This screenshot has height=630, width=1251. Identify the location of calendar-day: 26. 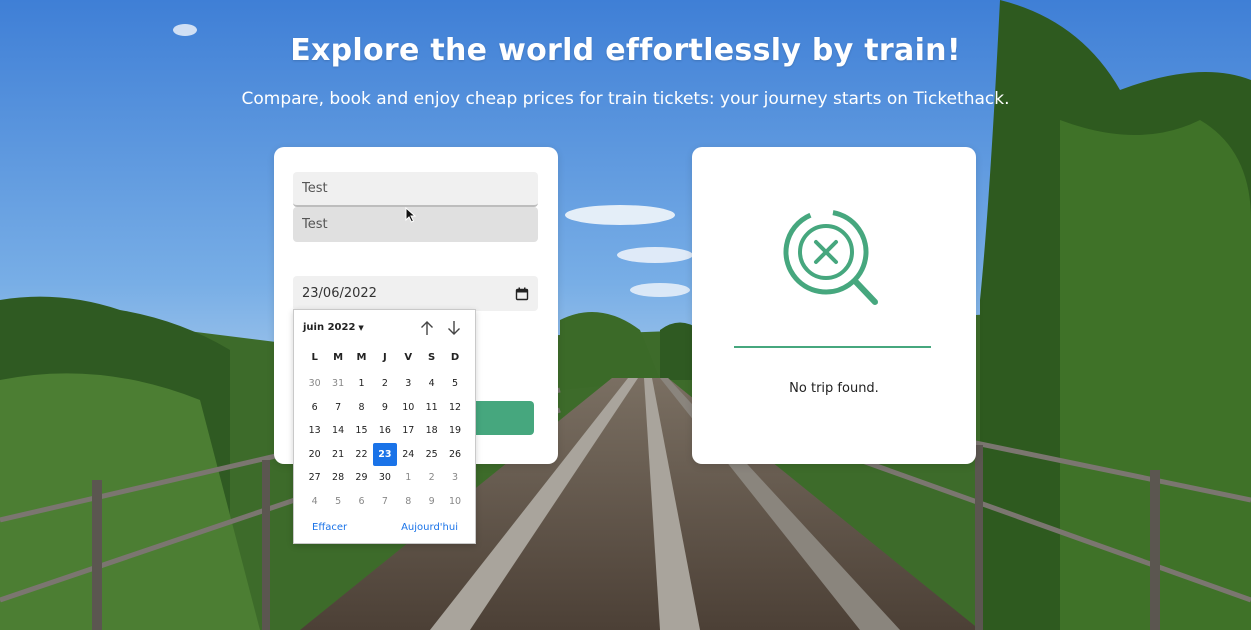
(454, 455).